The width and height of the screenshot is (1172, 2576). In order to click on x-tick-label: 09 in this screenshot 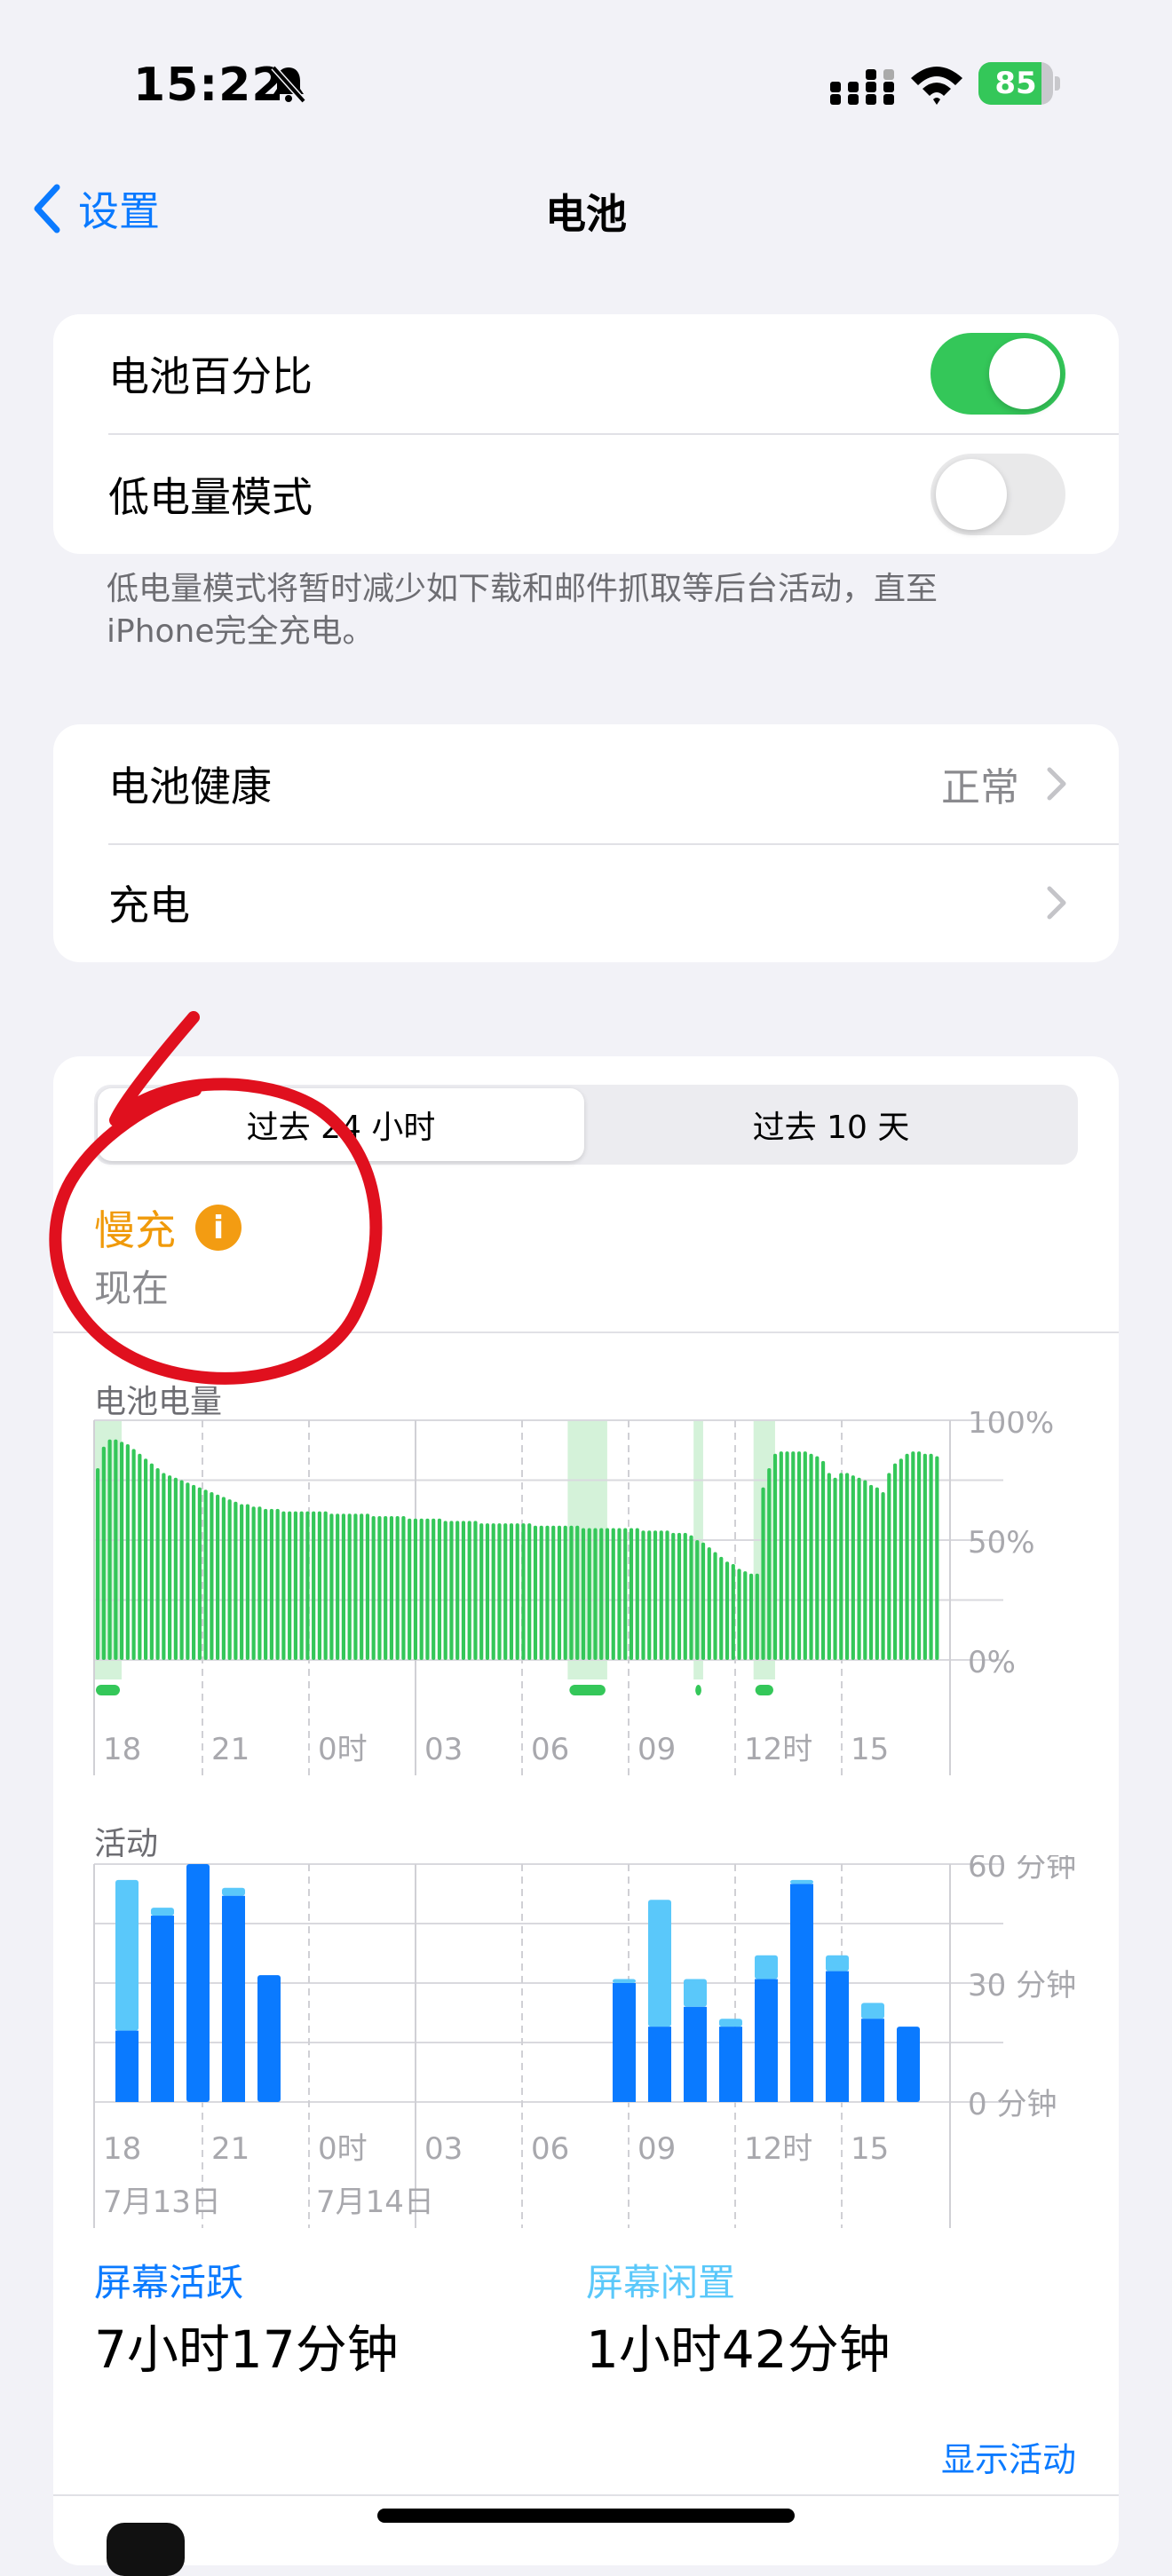, I will do `click(657, 2149)`.